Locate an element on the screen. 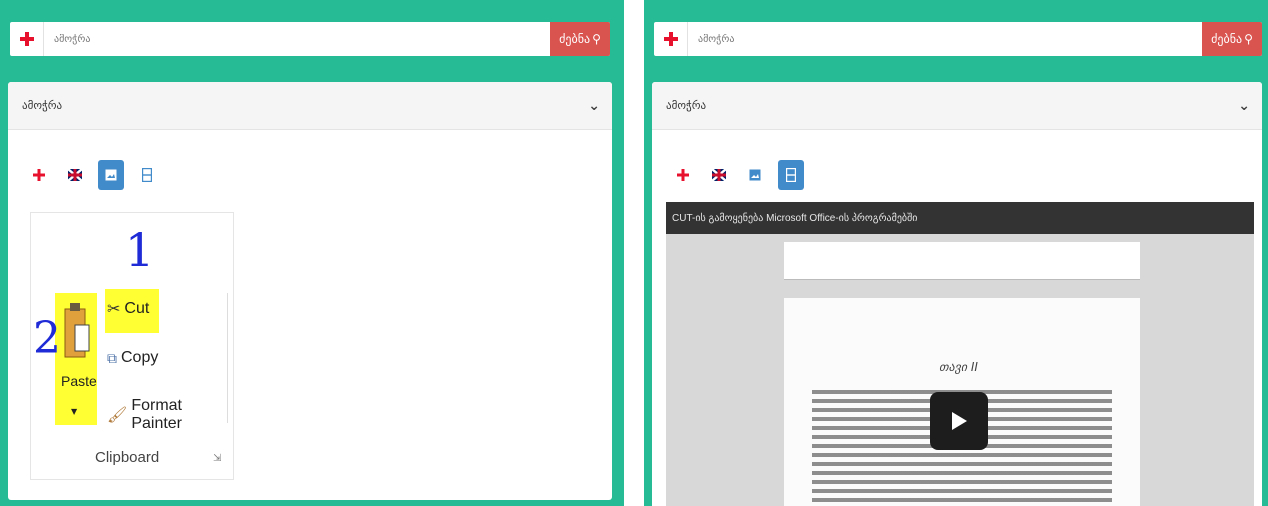  play-icon is located at coordinates (959, 421).